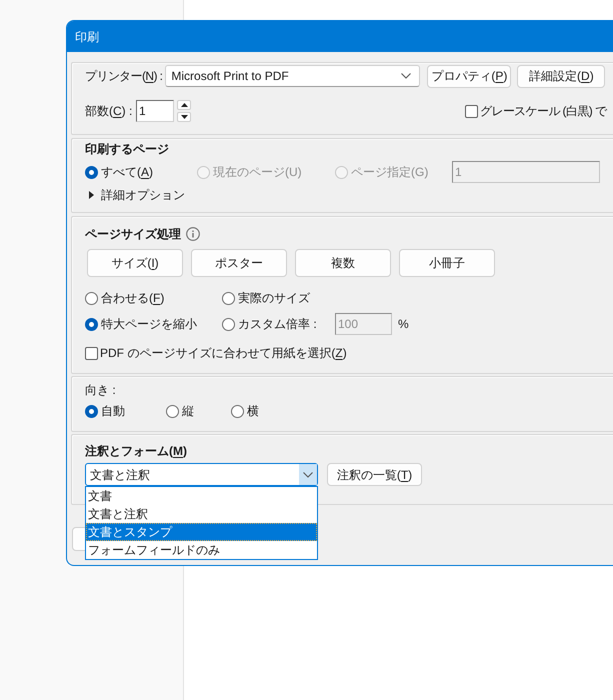  What do you see at coordinates (135, 263) in the screenshot?
I see `push-button: サイズ(I)` at bounding box center [135, 263].